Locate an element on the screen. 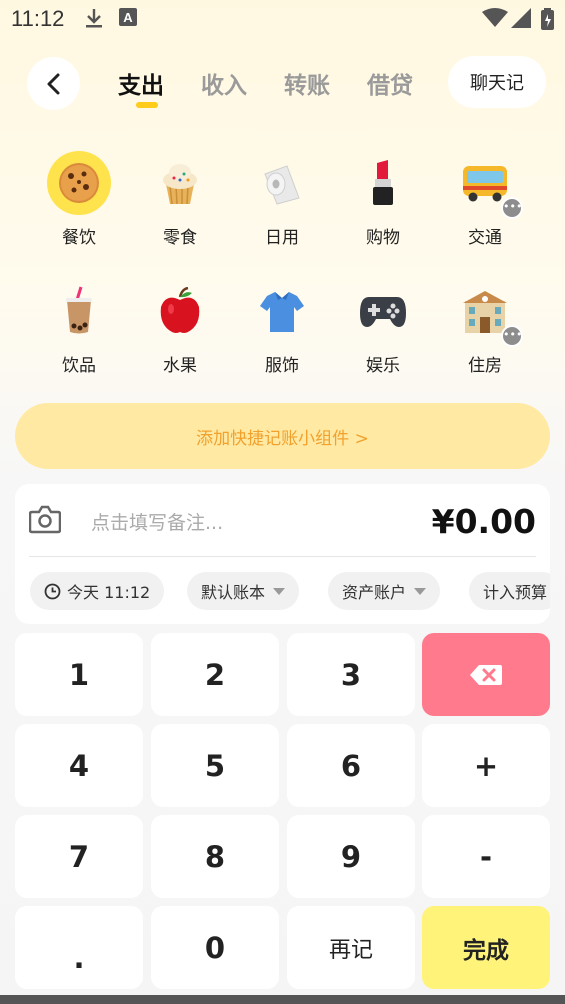 This screenshot has height=1004, width=565. toilet-paper-icon is located at coordinates (282, 183).